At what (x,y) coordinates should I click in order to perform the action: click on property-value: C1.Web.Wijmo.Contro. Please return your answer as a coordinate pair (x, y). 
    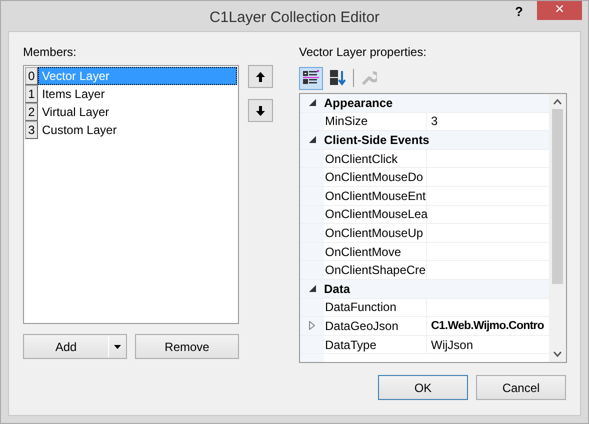
    Looking at the image, I should click on (488, 326).